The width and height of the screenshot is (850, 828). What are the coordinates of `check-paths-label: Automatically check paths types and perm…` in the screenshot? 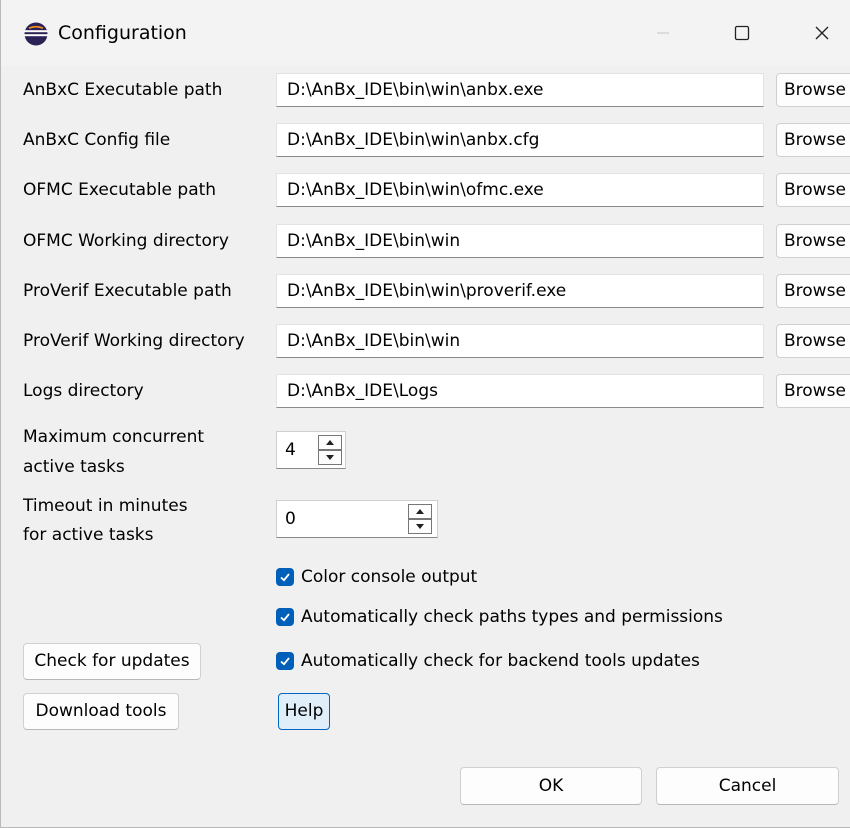 It's located at (512, 617).